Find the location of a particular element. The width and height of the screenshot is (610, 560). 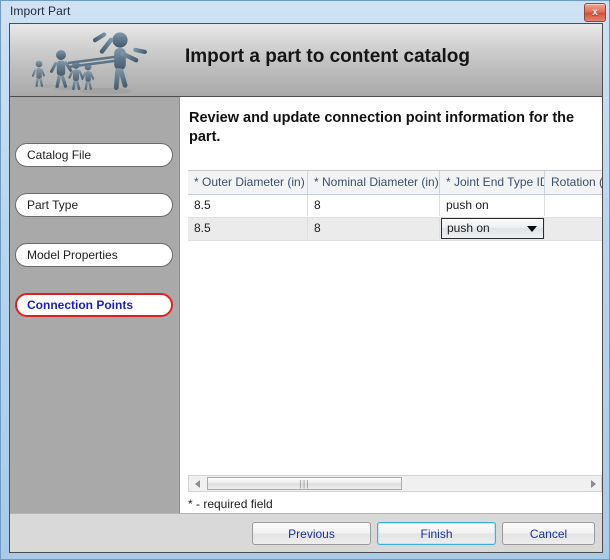

column-header-joint-end-type-id: * Joint End Type ID is located at coordinates (492, 182).